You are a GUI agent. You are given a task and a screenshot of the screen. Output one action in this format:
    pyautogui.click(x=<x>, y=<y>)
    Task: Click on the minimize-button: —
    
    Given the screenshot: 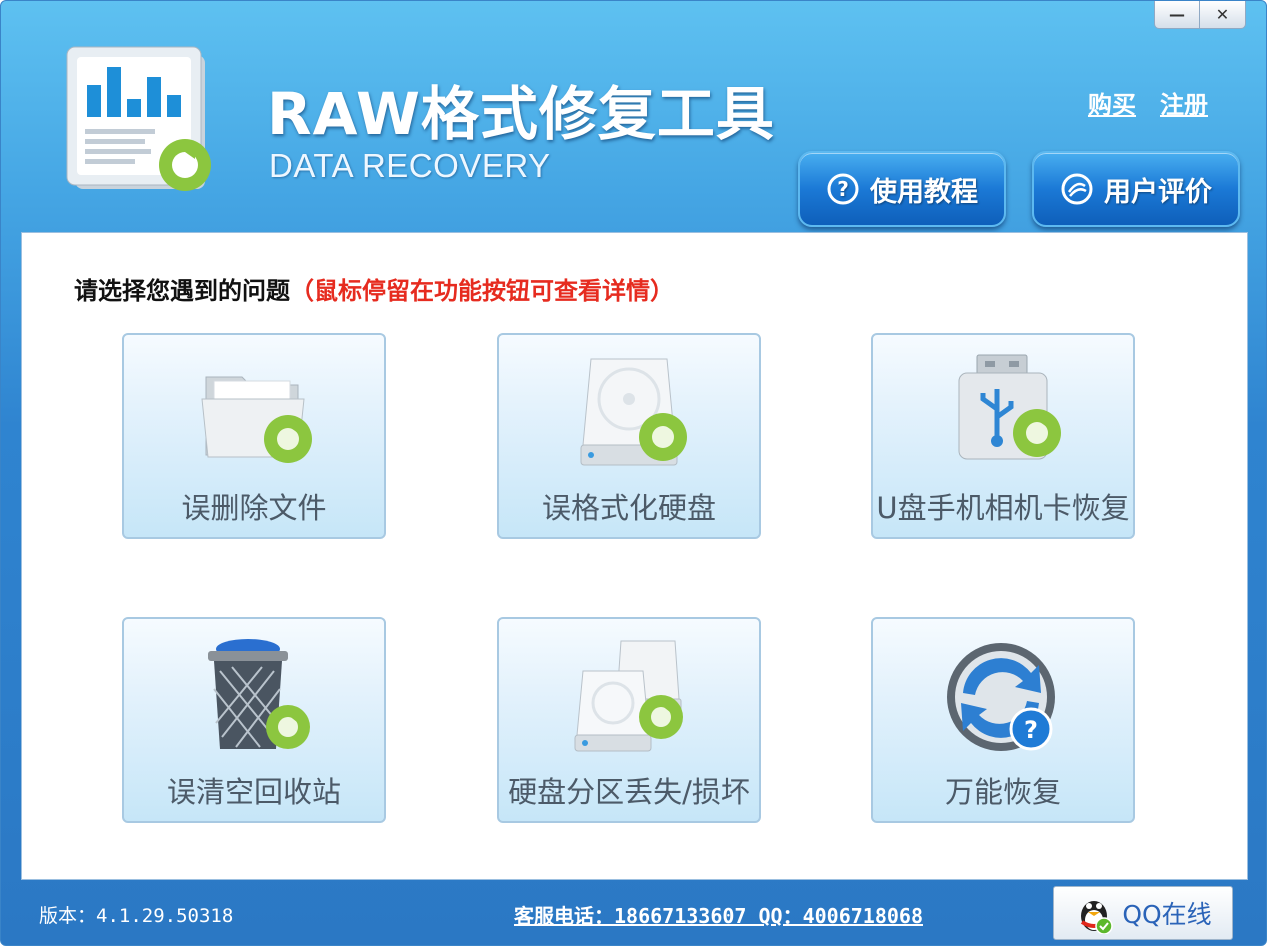 What is the action you would take?
    pyautogui.click(x=1177, y=15)
    